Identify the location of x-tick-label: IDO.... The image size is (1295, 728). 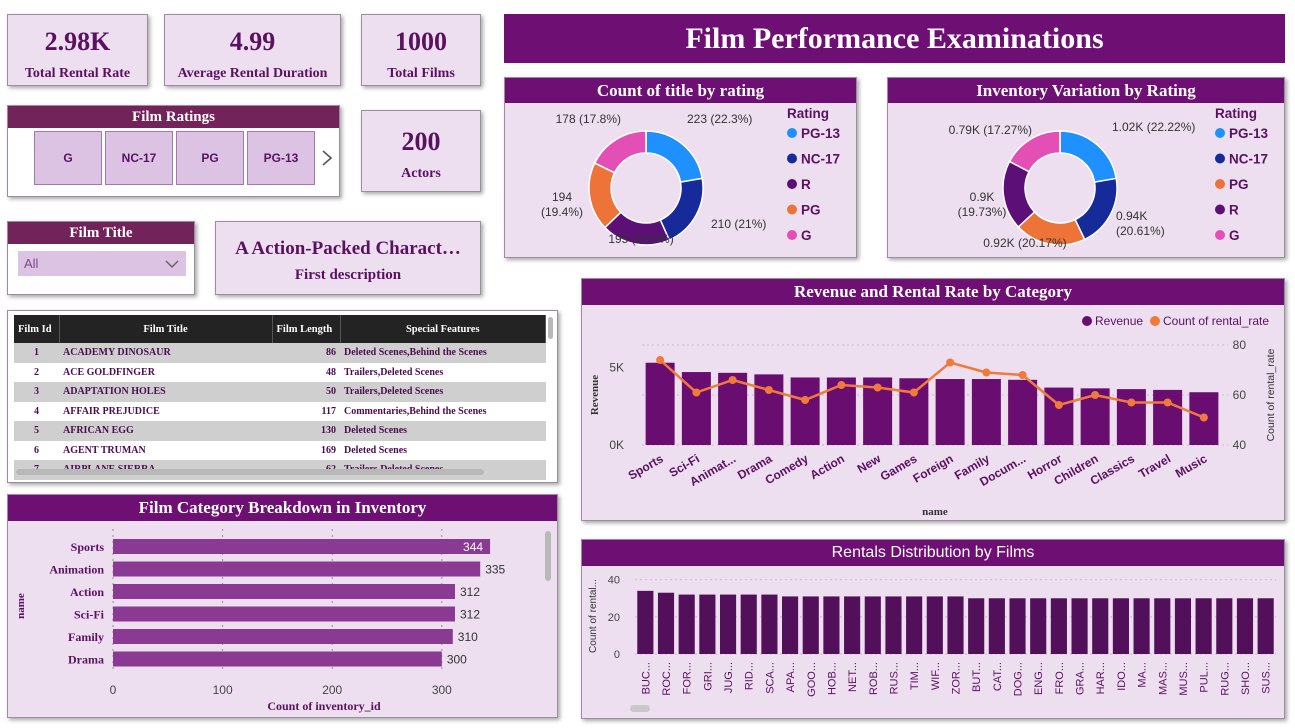
(1122, 676).